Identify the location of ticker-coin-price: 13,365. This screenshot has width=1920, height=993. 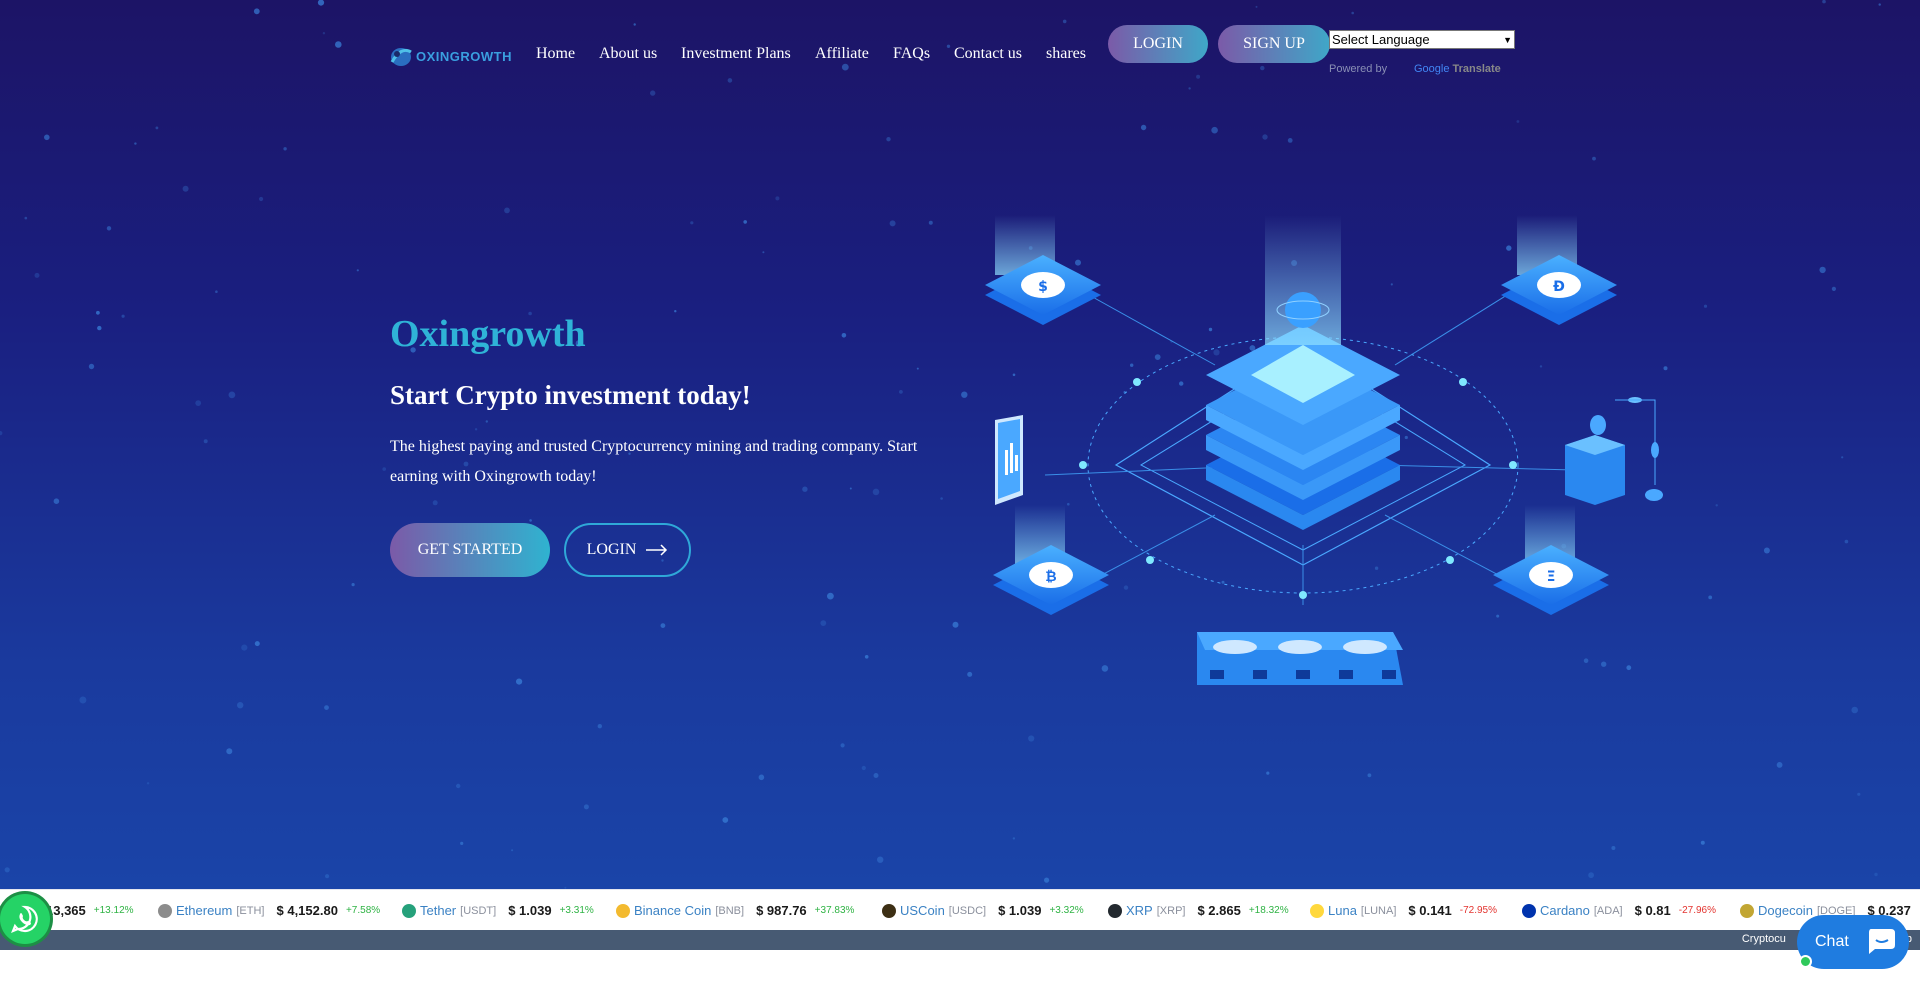
(66, 910).